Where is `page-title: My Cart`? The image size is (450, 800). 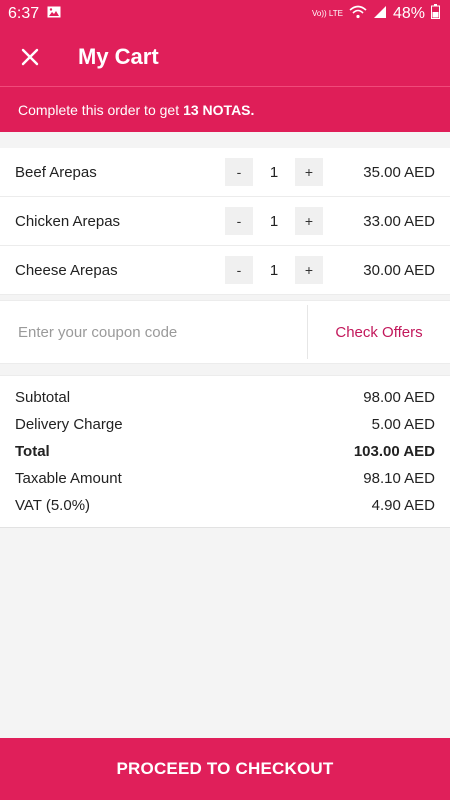
page-title: My Cart is located at coordinates (118, 56).